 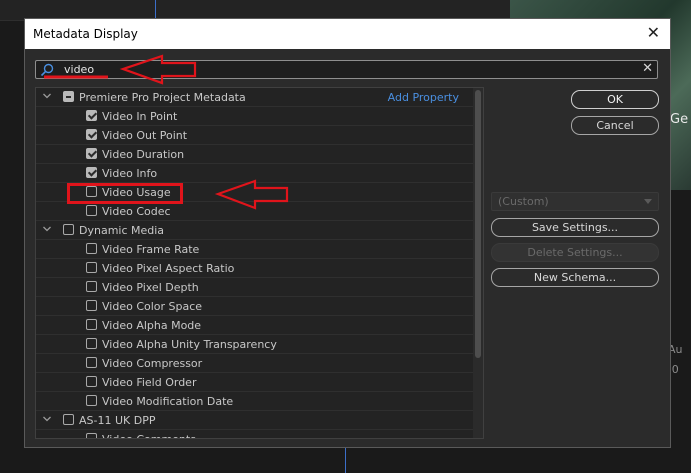 I want to click on annotation-arrow-video-usage, so click(x=251, y=194).